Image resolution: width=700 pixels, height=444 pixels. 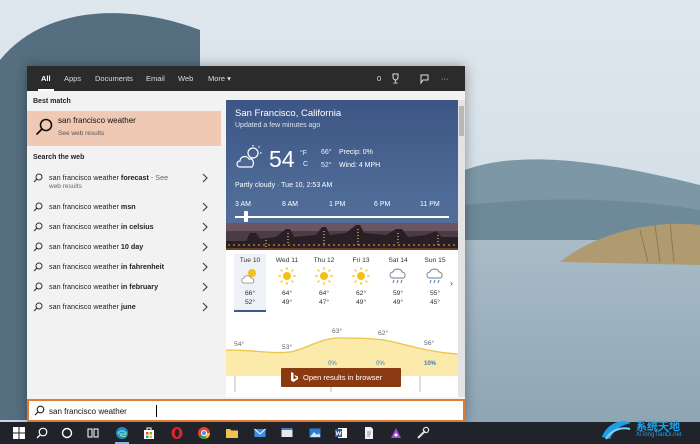 I want to click on taskbar-app-opera, so click(x=177, y=433).